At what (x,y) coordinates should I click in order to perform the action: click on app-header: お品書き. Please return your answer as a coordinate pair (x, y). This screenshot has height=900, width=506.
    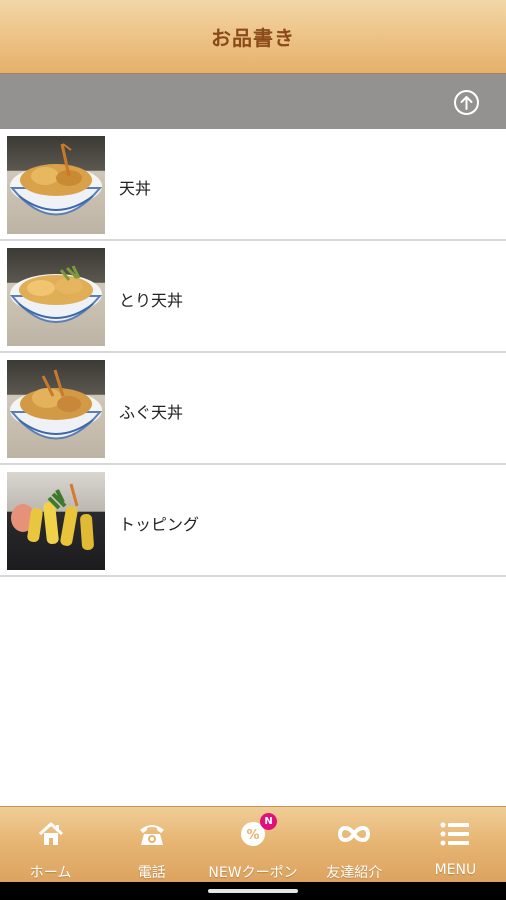
    Looking at the image, I should click on (253, 37).